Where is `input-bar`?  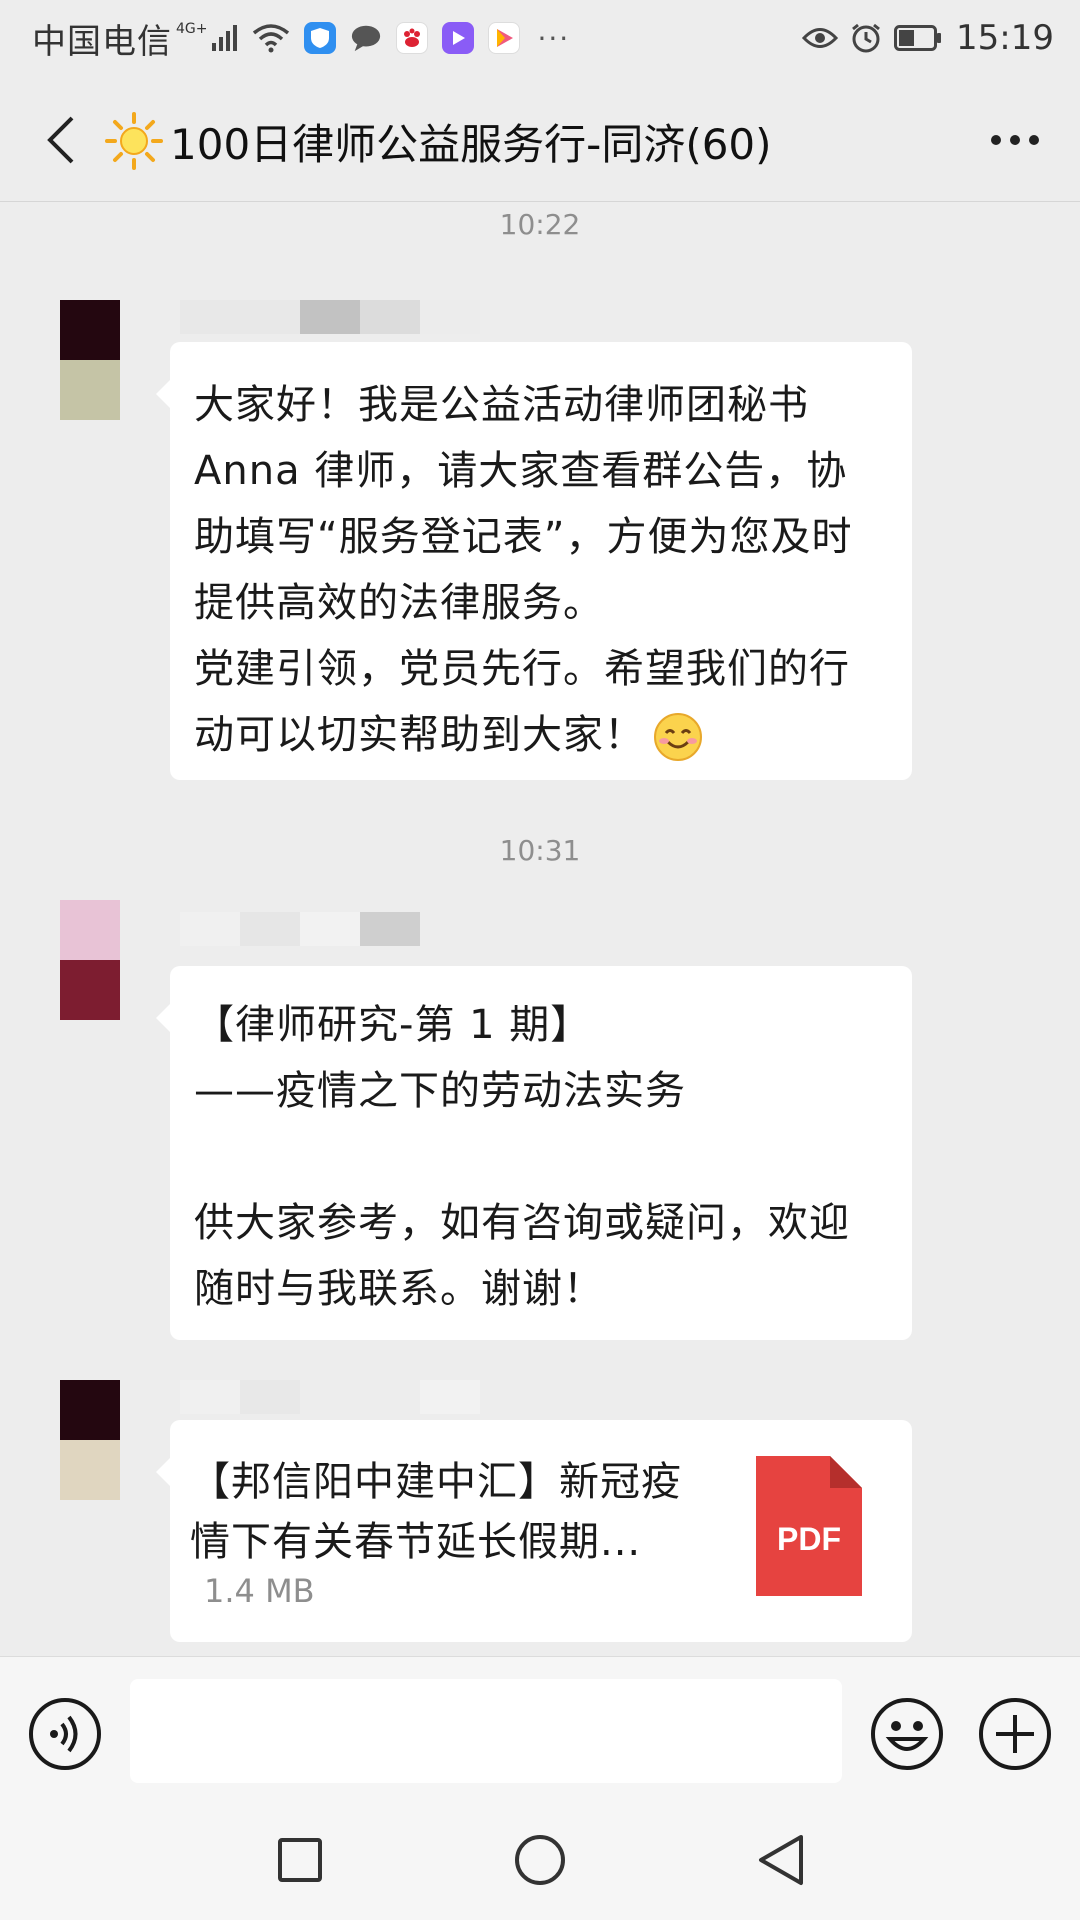
input-bar is located at coordinates (540, 1728).